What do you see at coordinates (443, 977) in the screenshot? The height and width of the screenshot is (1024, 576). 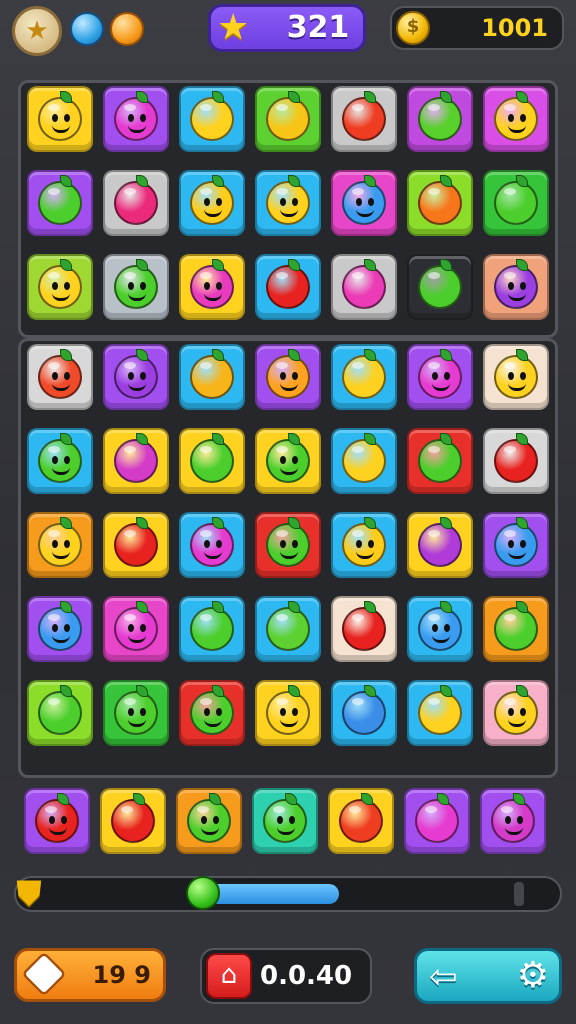 I see `back-arrow-icon: ⇦` at bounding box center [443, 977].